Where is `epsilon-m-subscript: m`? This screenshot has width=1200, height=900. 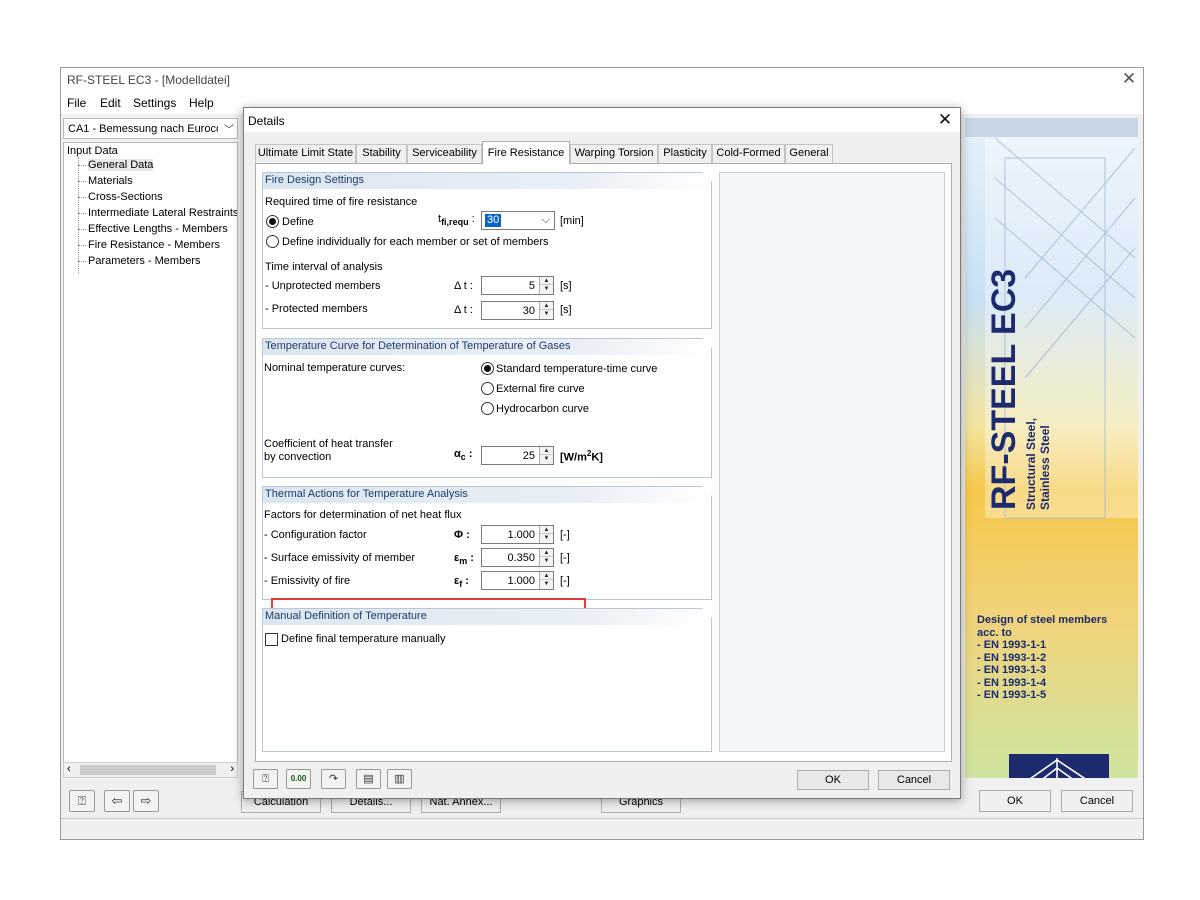
epsilon-m-subscript: m is located at coordinates (463, 561).